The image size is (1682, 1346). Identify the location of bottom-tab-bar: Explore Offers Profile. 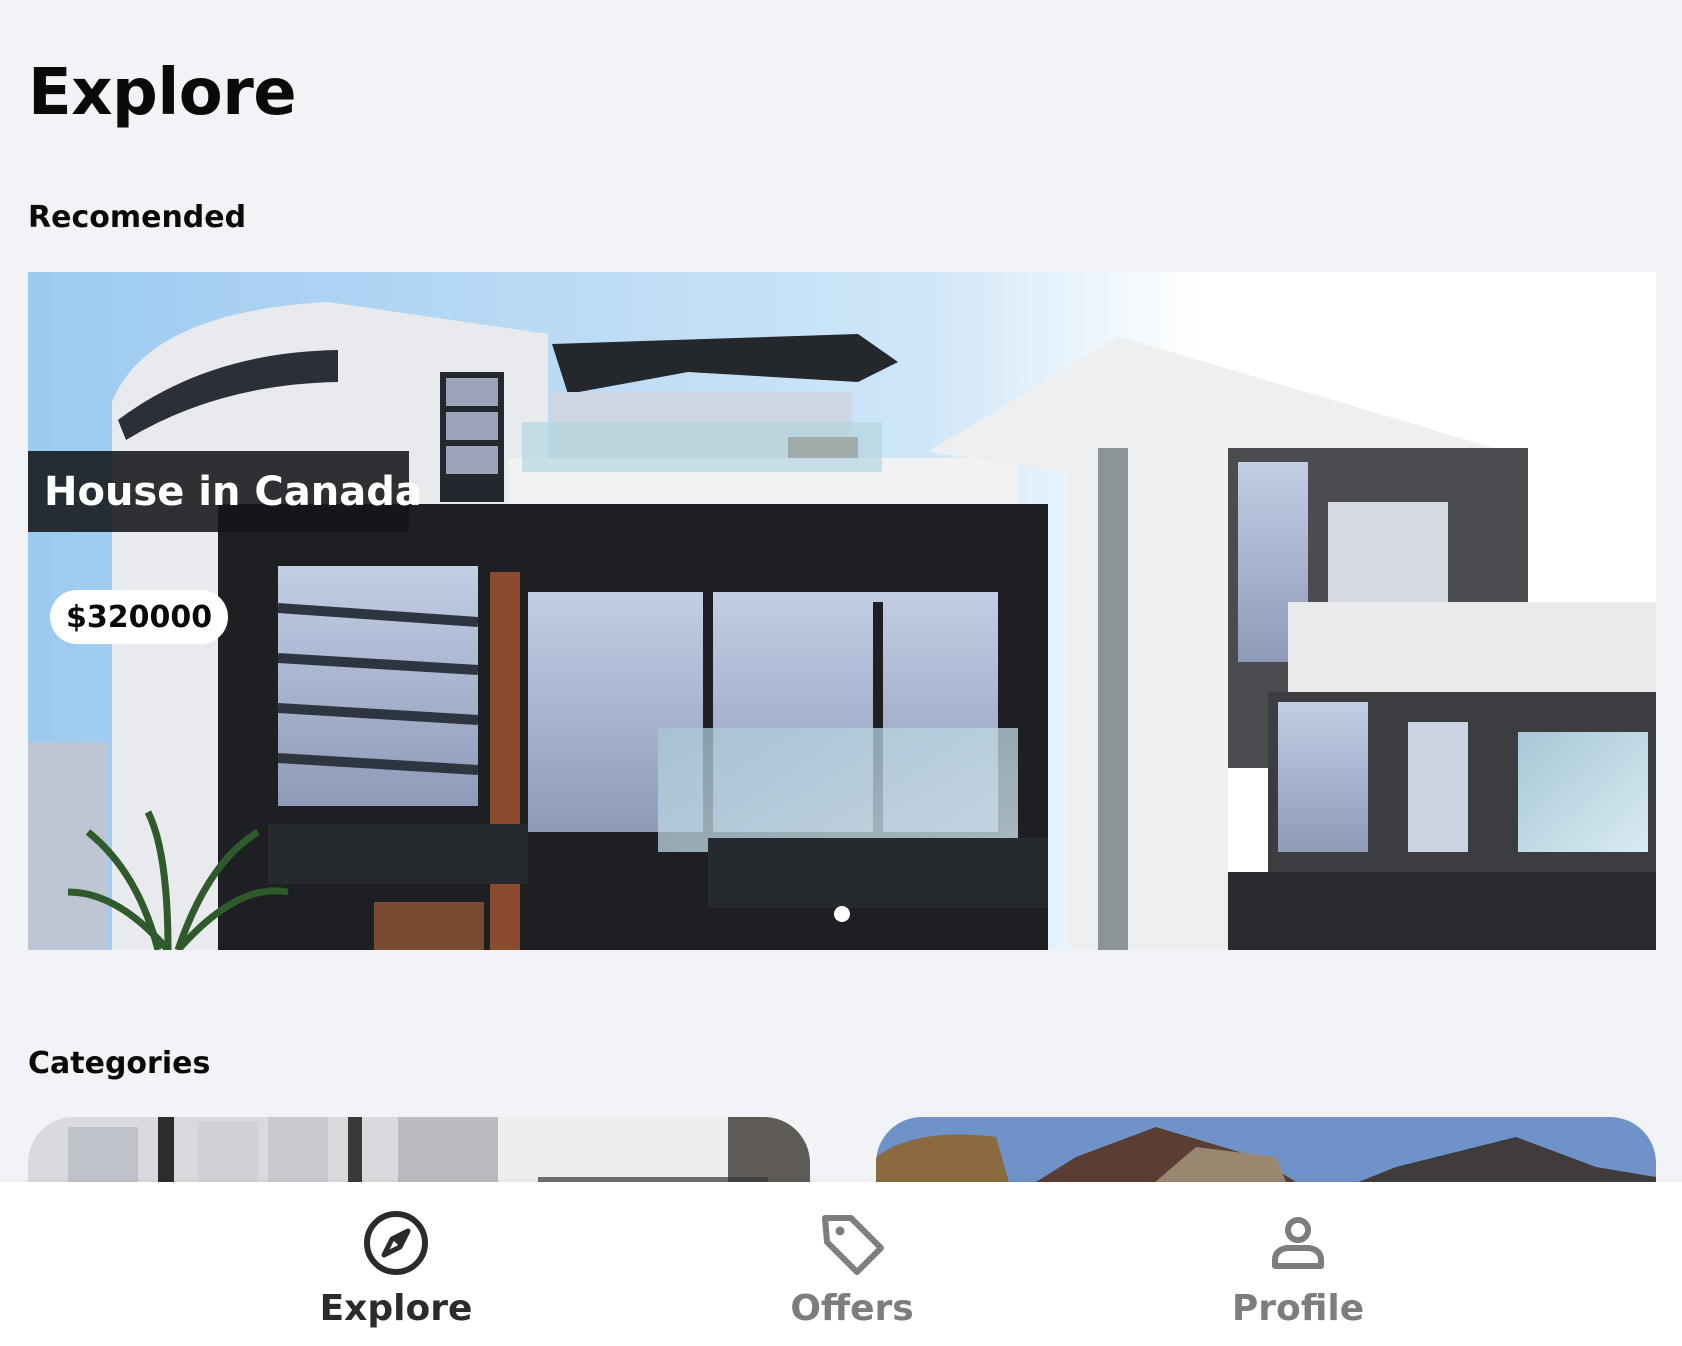
(841, 1264).